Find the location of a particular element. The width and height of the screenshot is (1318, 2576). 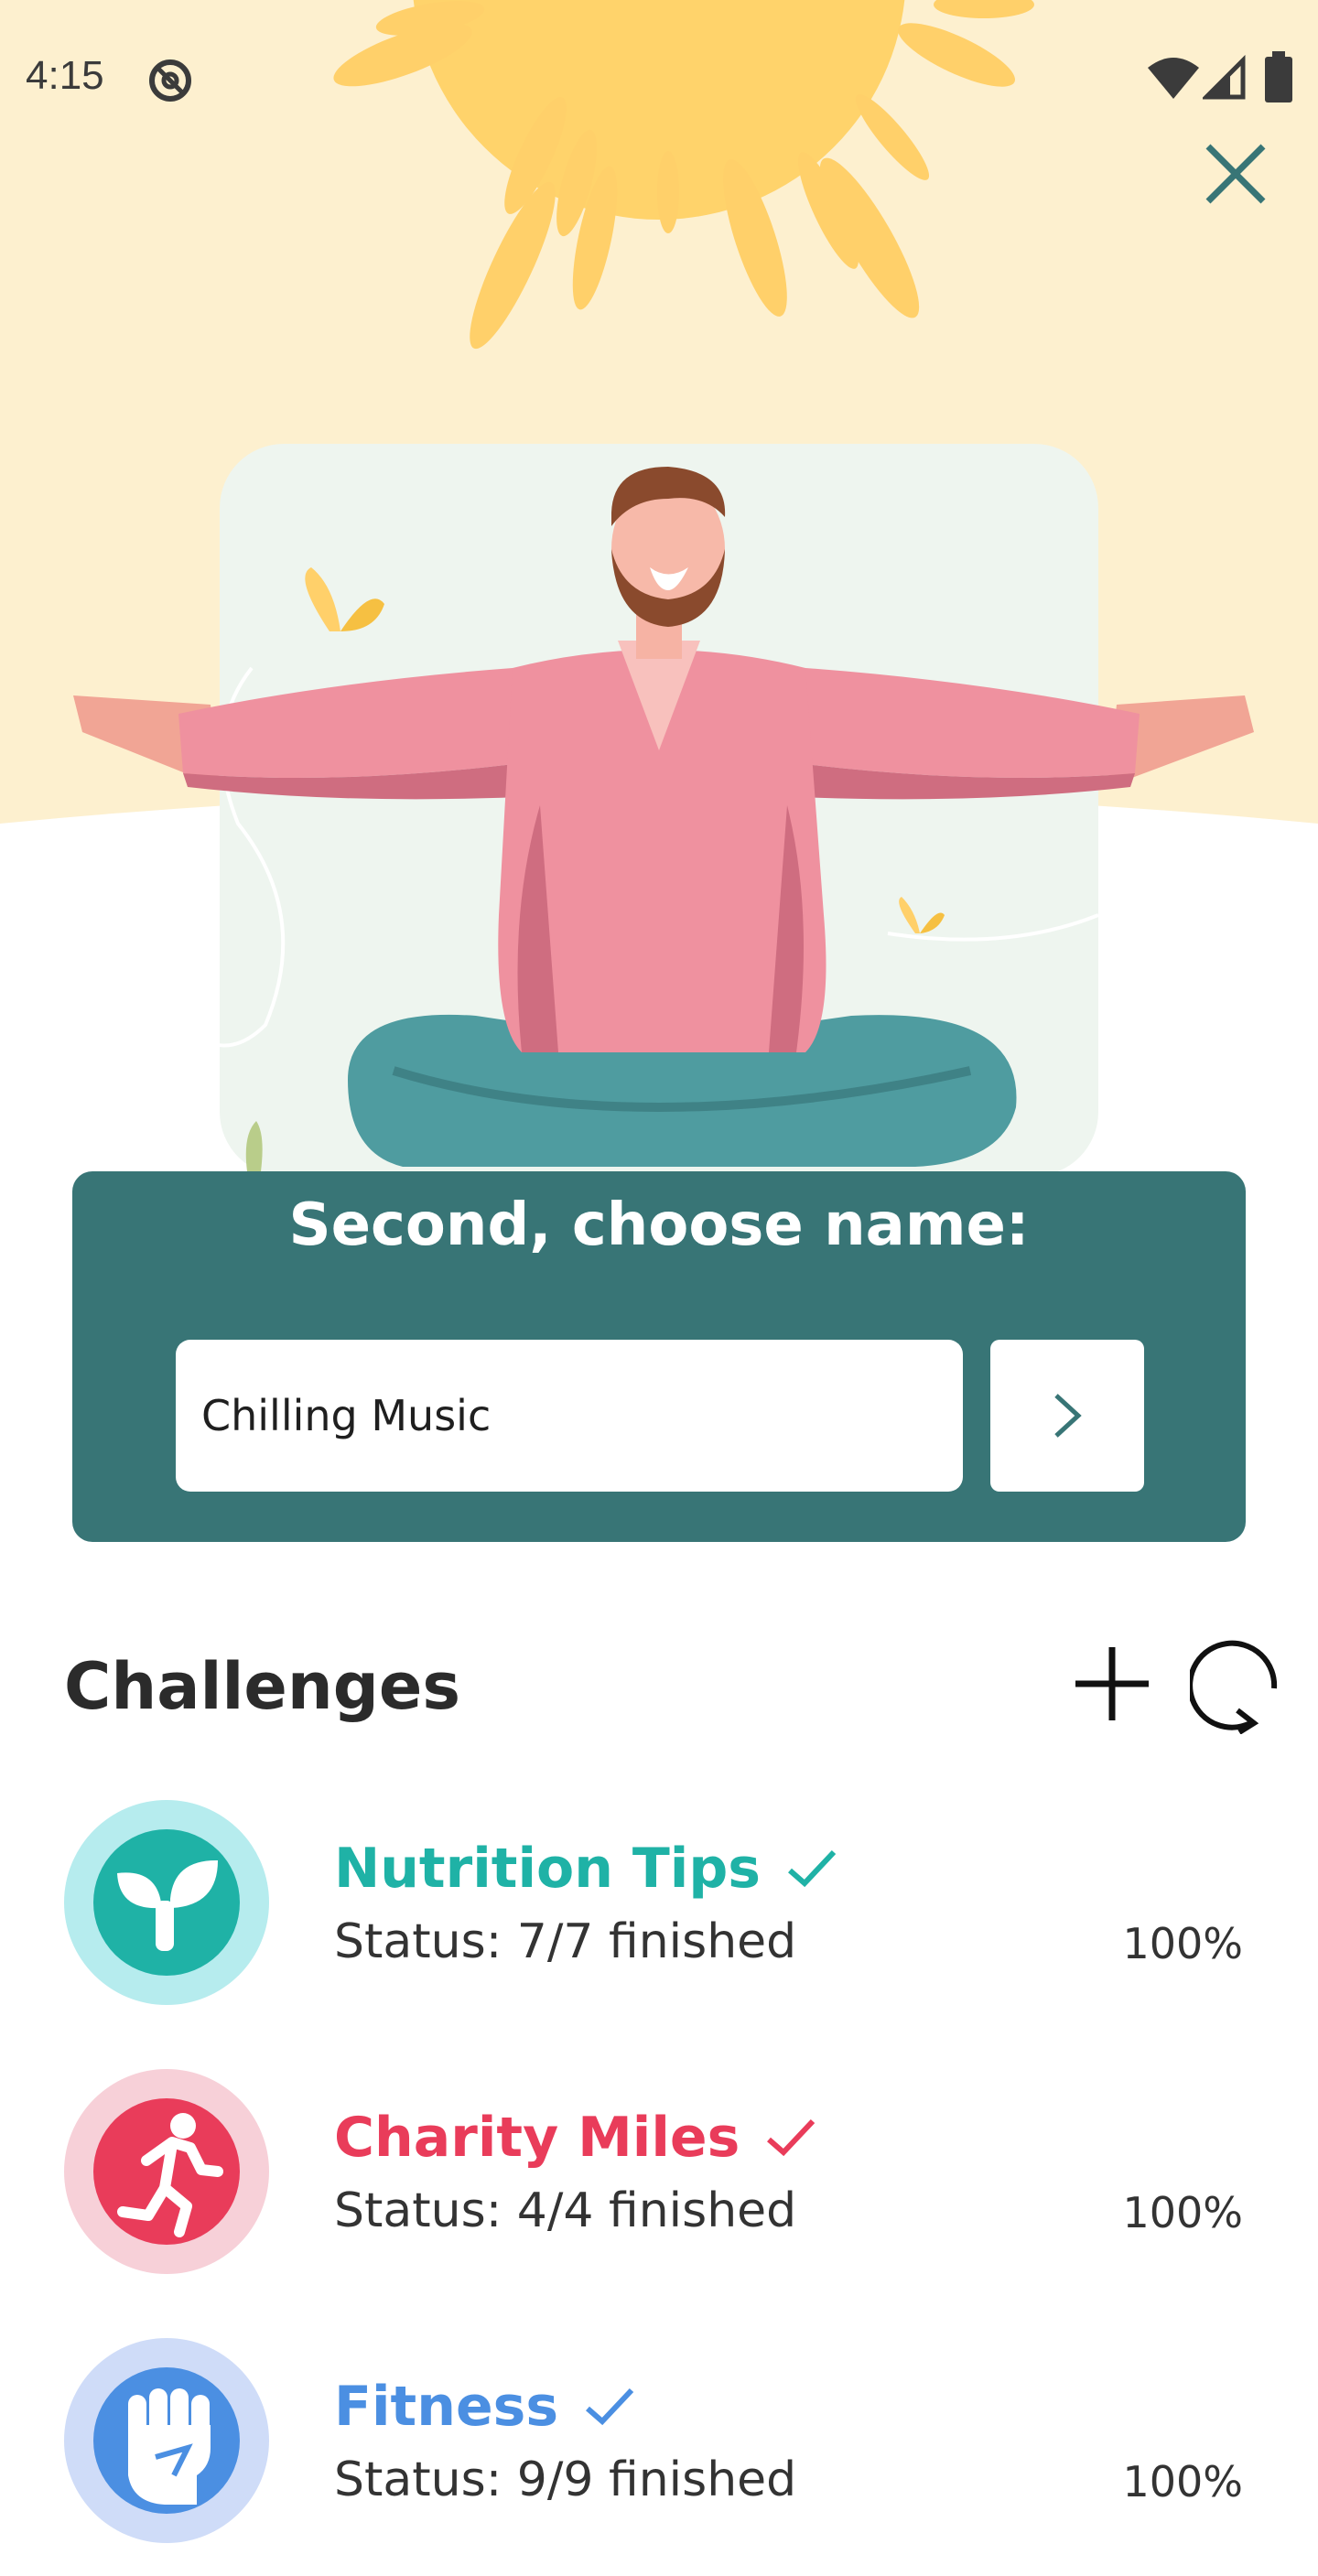

battery-icon is located at coordinates (1278, 76).